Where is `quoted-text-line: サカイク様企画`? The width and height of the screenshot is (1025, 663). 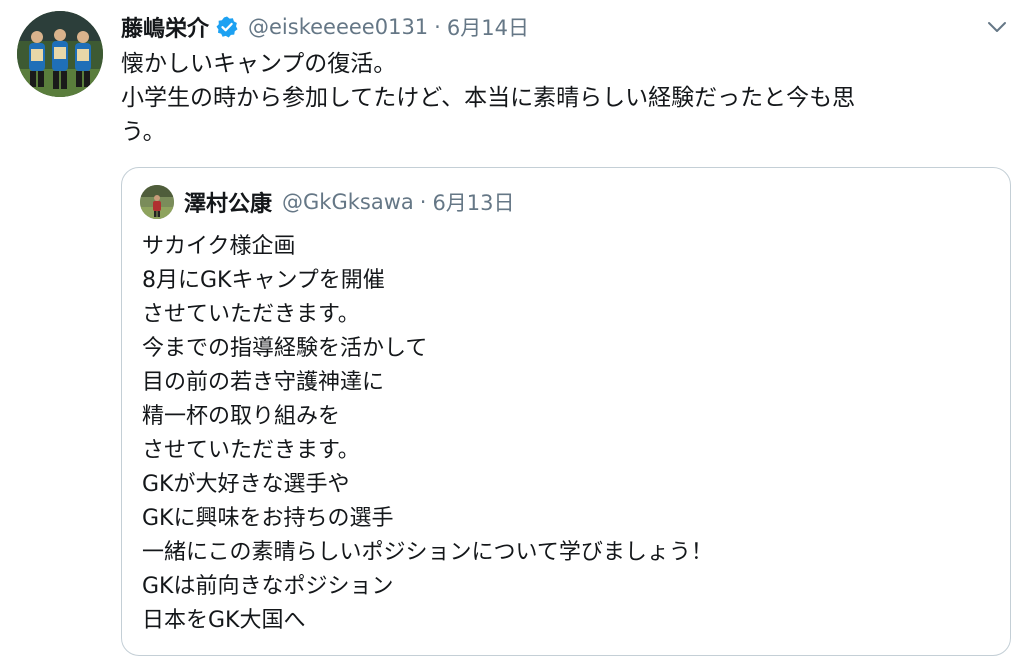
quoted-text-line: サカイク様企画 is located at coordinates (219, 246).